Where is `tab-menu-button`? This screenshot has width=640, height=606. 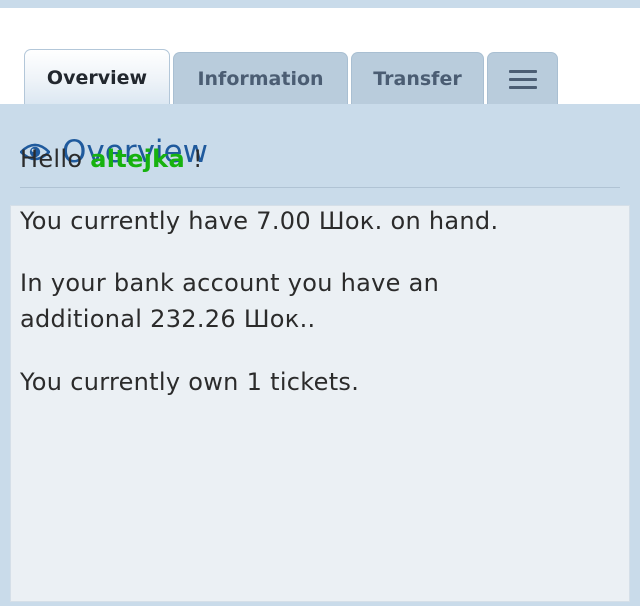
tab-menu-button is located at coordinates (522, 78).